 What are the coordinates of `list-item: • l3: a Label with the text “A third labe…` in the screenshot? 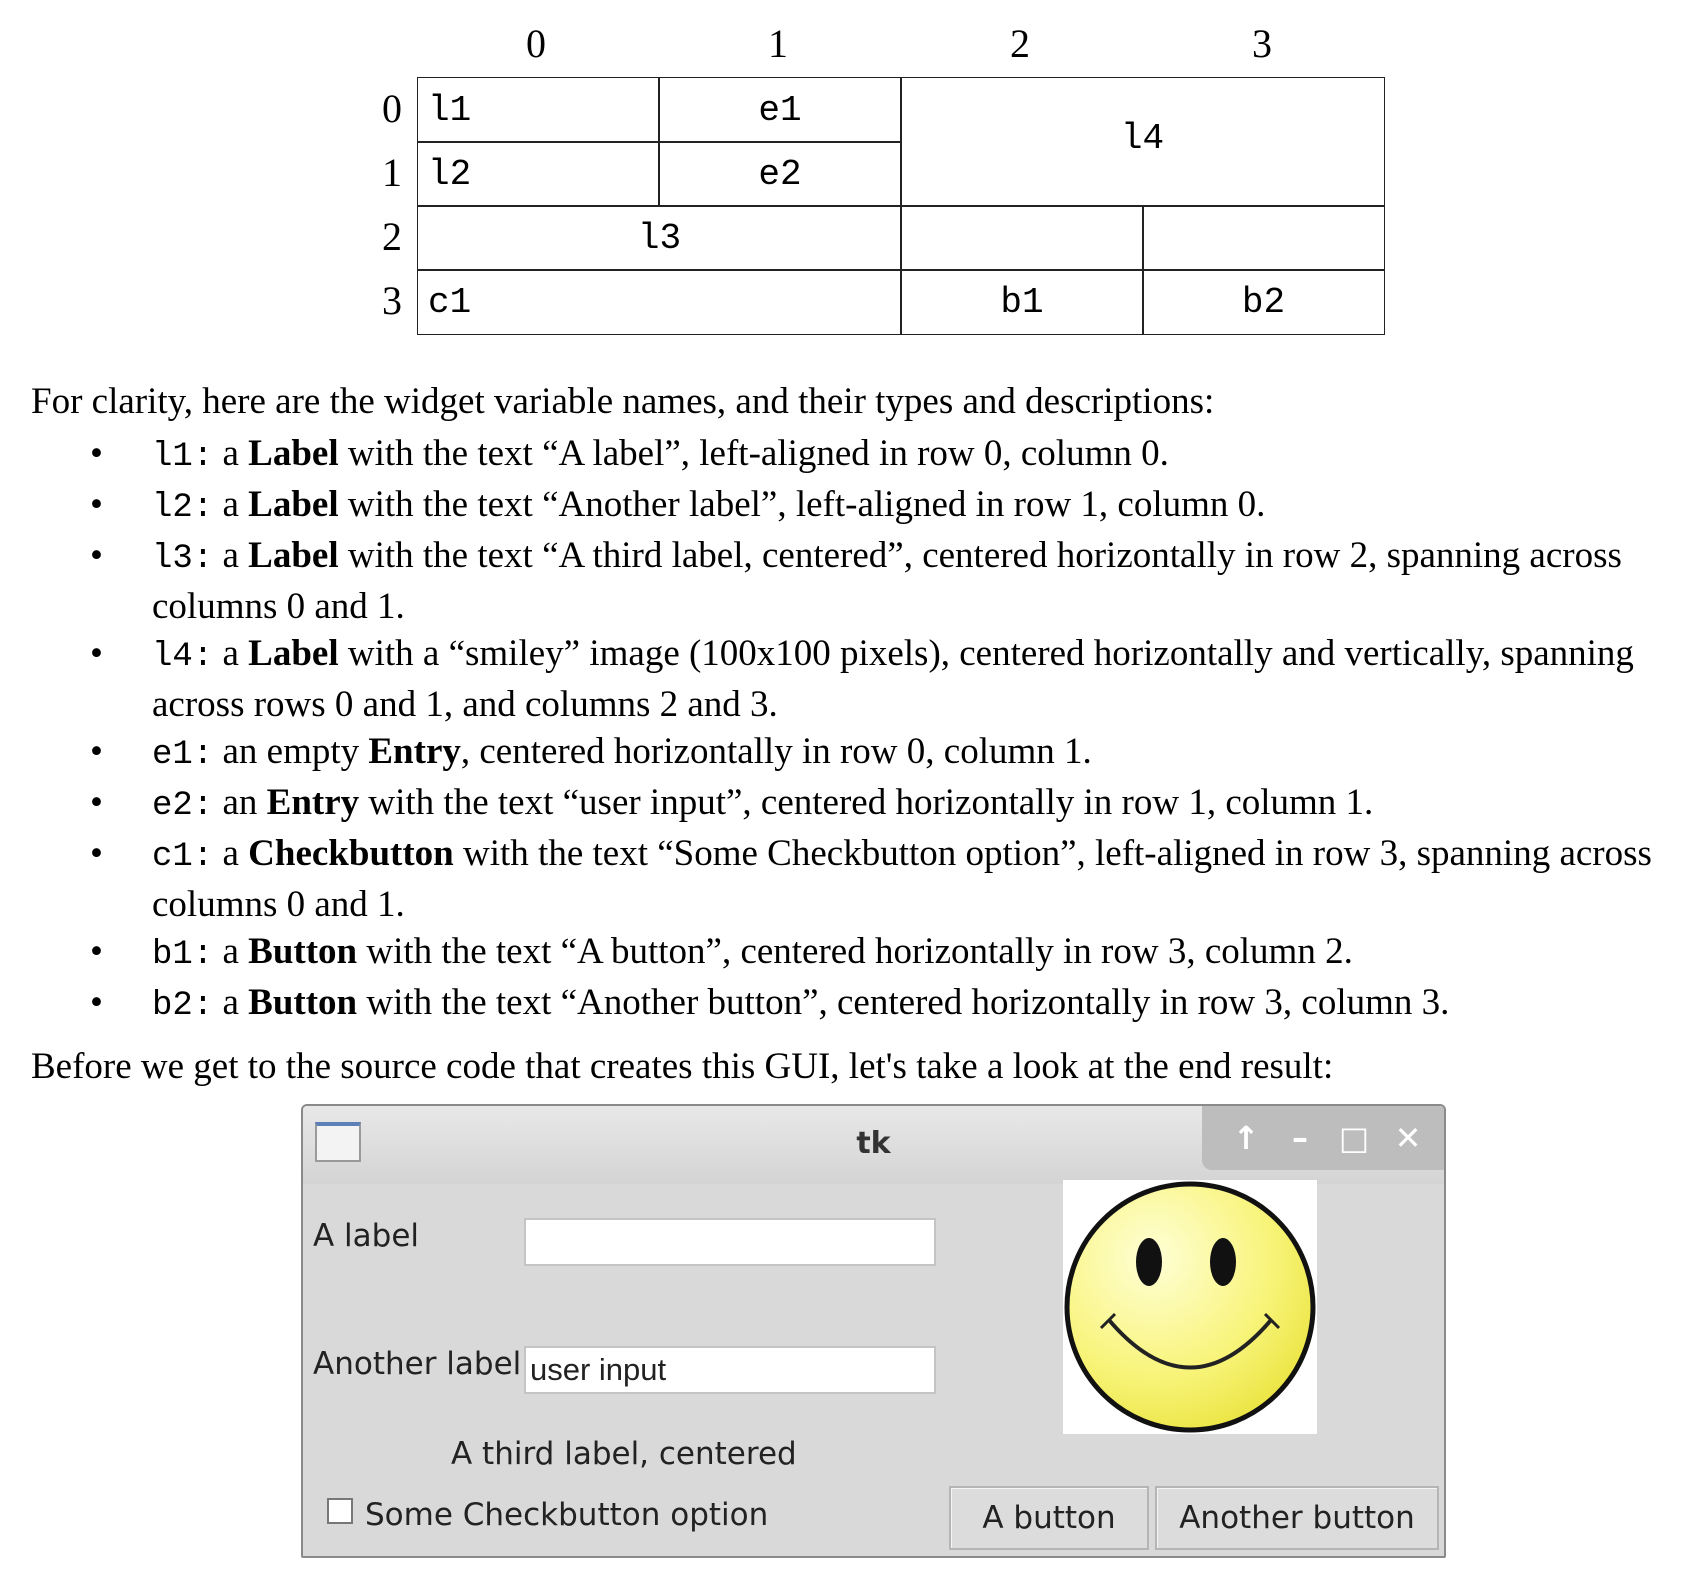 It's located at (856, 581).